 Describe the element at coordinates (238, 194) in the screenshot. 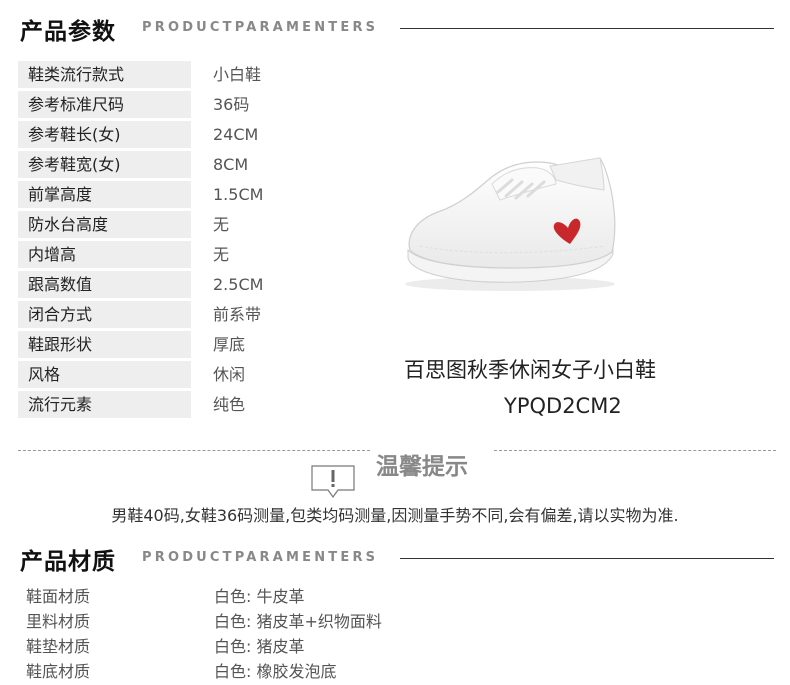

I see `param-value: 1.5CM` at that location.